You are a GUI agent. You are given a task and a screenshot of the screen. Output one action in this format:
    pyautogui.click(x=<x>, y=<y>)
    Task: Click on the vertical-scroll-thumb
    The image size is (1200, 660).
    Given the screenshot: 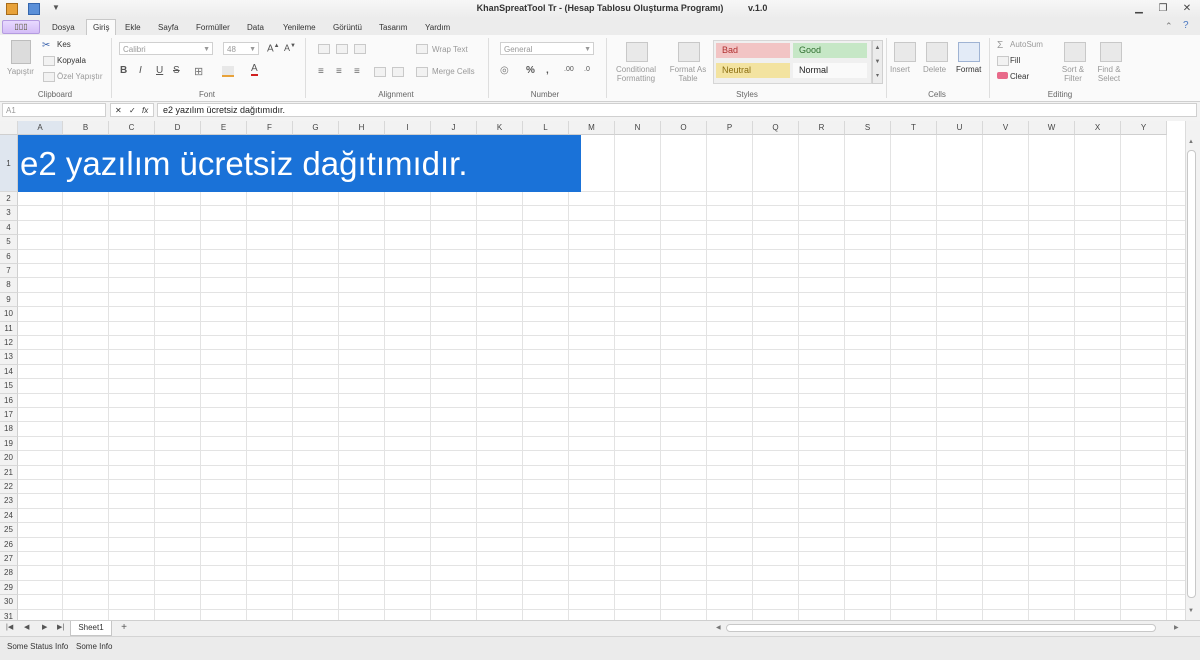 What is the action you would take?
    pyautogui.click(x=1191, y=374)
    